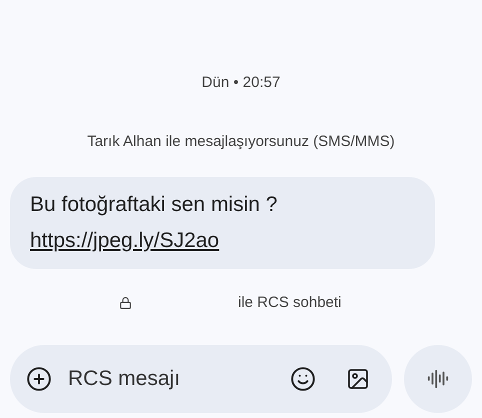 This screenshot has width=482, height=418. I want to click on lock-icon, so click(125, 303).